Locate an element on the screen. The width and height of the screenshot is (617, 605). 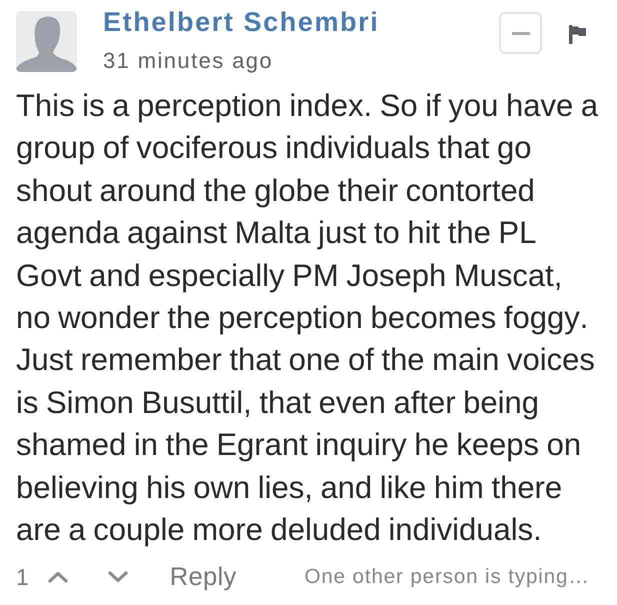
timestamp: 31 minutes ago is located at coordinates (188, 61).